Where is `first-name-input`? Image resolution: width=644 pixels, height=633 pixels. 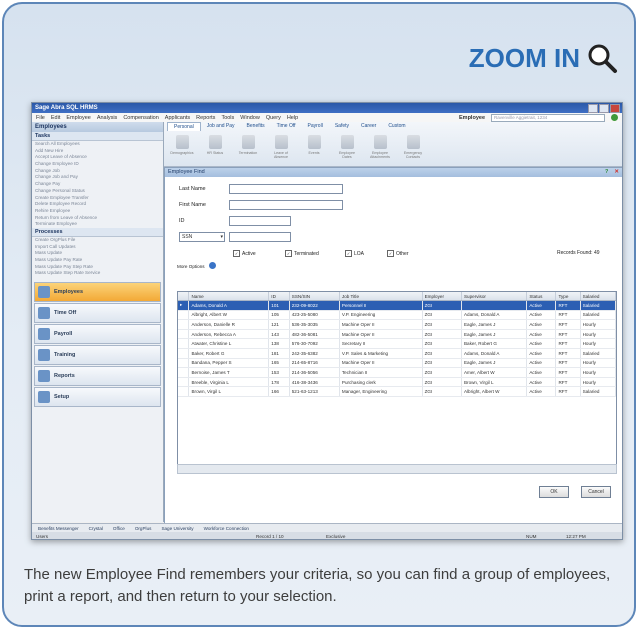 first-name-input is located at coordinates (286, 205).